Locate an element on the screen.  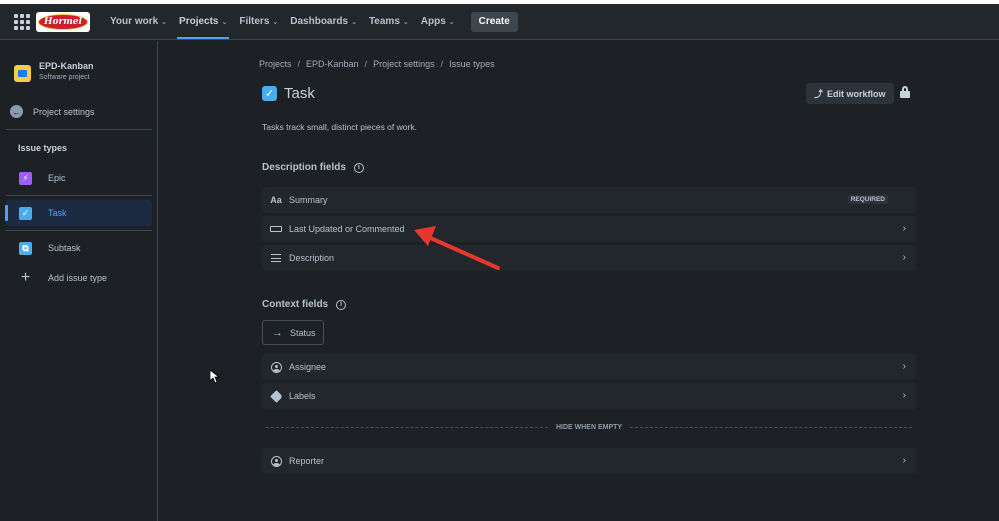
hide-when-empty-label: HIDE WHEN EMPTY is located at coordinates (589, 427).